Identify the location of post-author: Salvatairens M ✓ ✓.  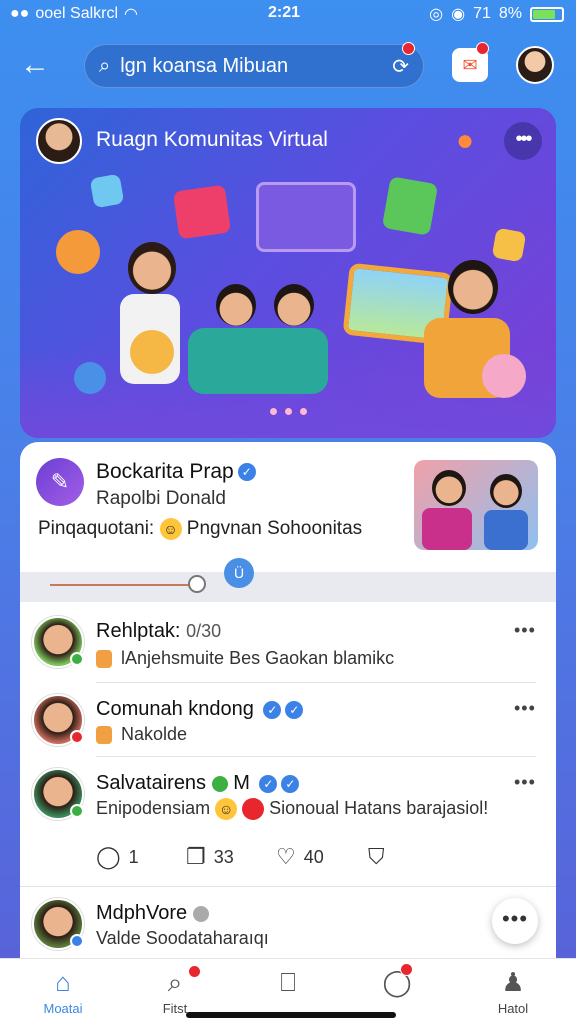
(198, 783).